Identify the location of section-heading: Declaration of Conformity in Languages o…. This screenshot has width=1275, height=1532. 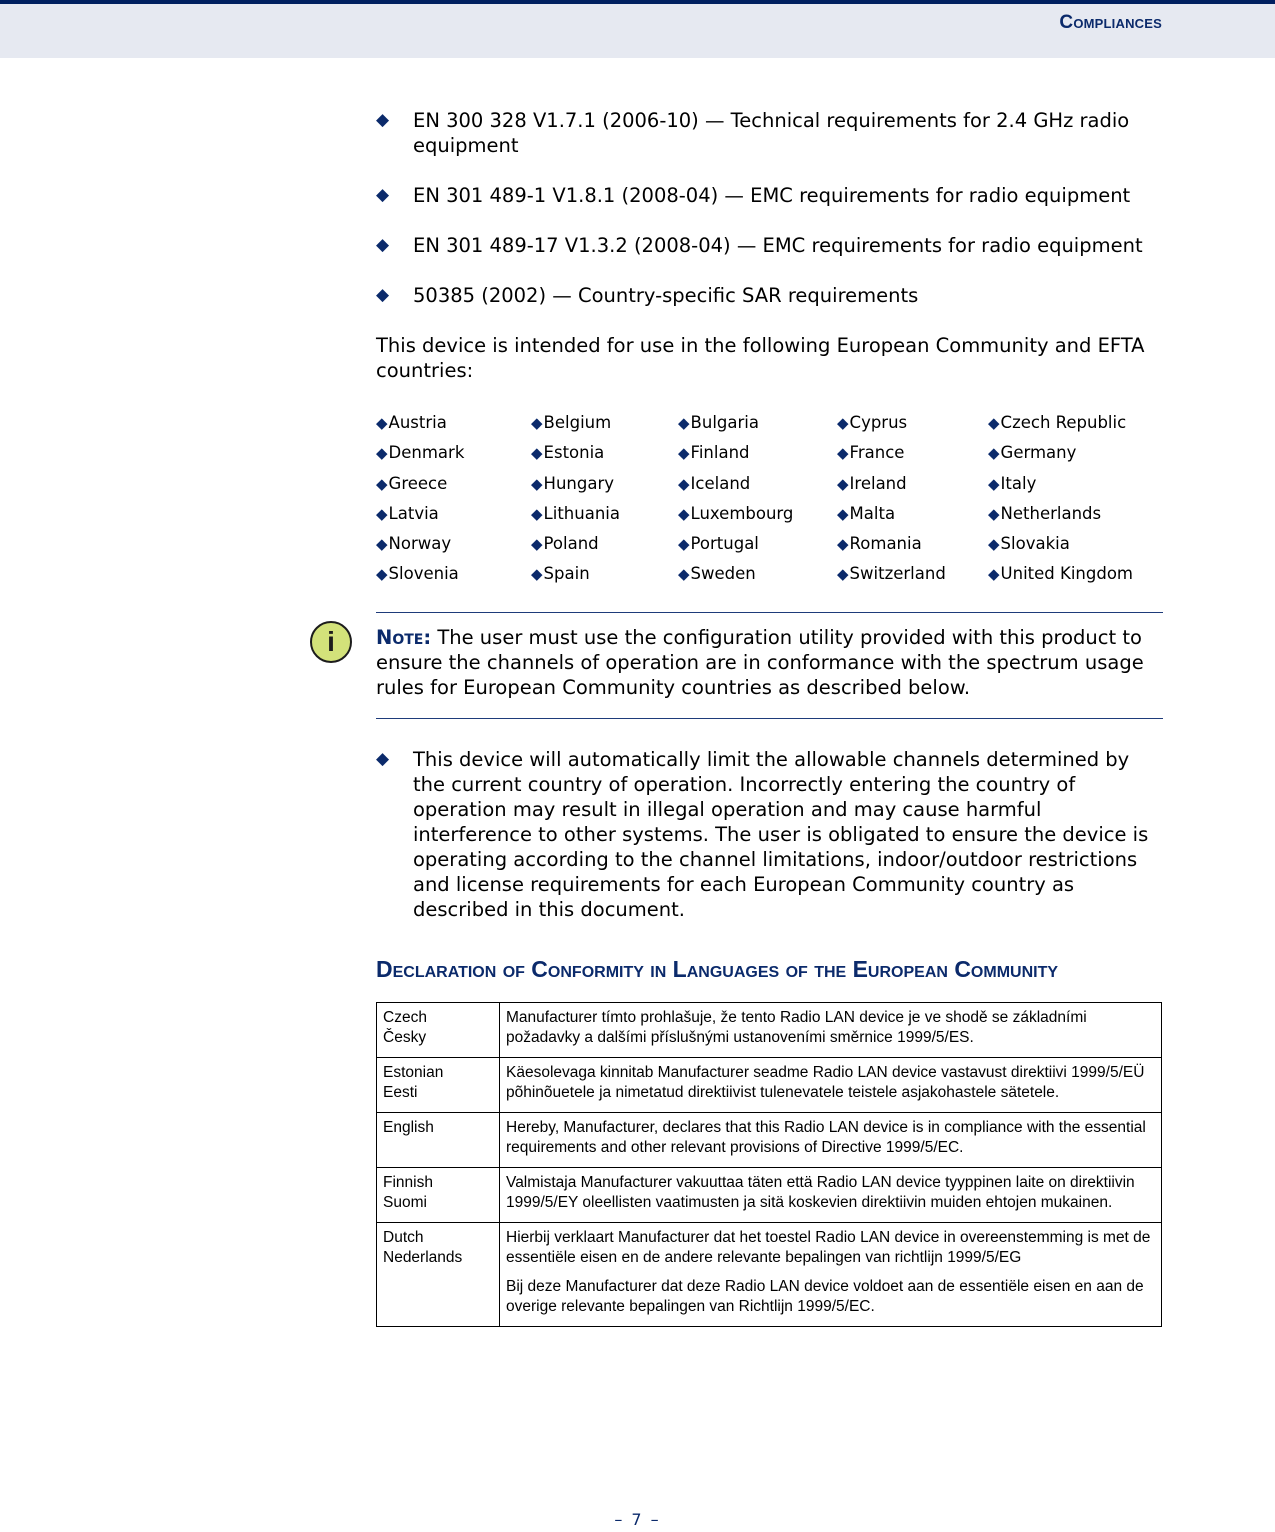
(717, 968).